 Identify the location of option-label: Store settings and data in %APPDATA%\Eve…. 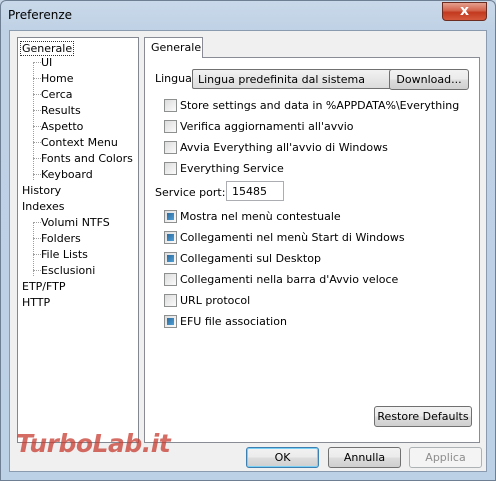
(320, 105).